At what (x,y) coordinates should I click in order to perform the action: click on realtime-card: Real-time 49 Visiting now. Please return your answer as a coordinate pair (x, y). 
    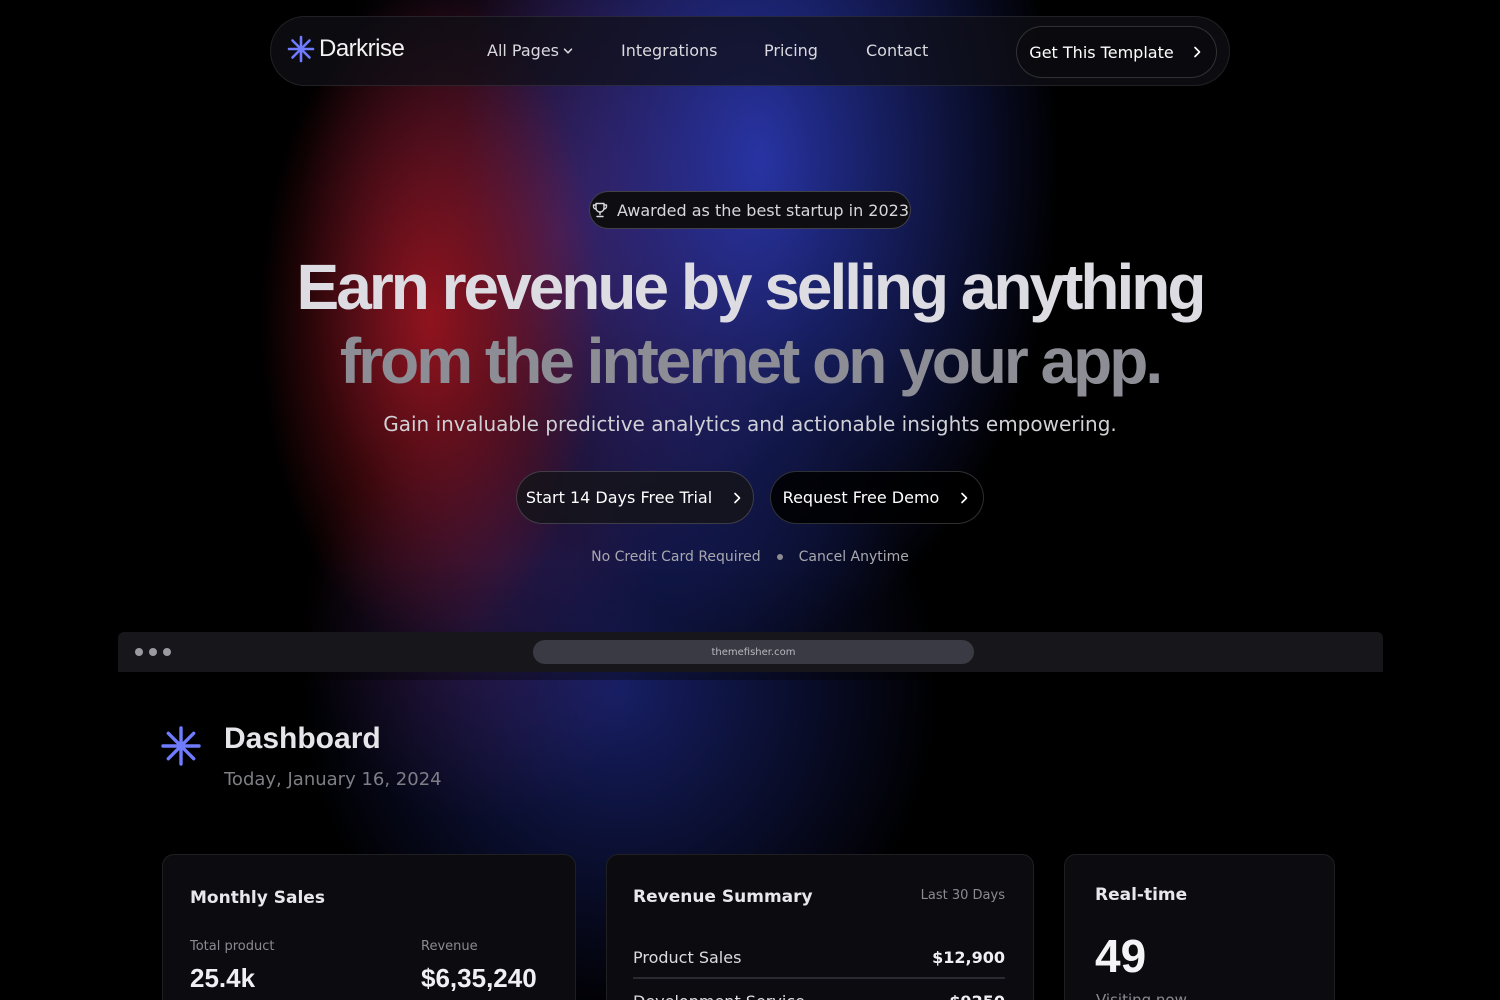
    Looking at the image, I should click on (1199, 927).